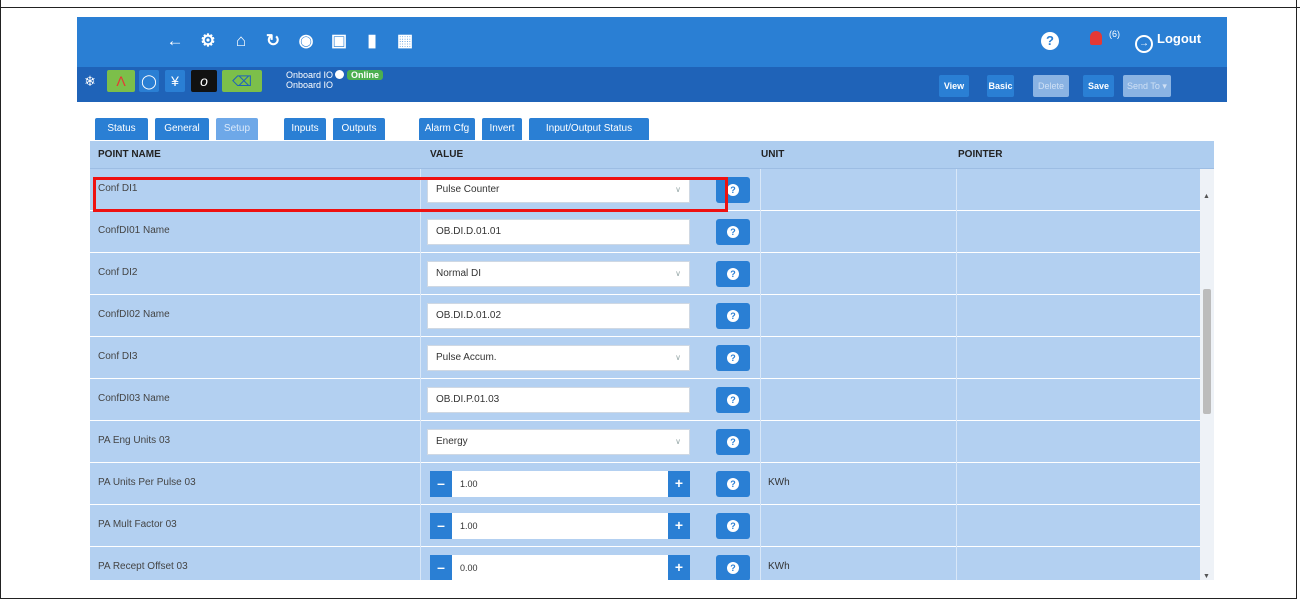 This screenshot has width=1300, height=601. I want to click on table-row: PA Units Per Pulse 03 – 1.00 + ? KWh, so click(645, 484).